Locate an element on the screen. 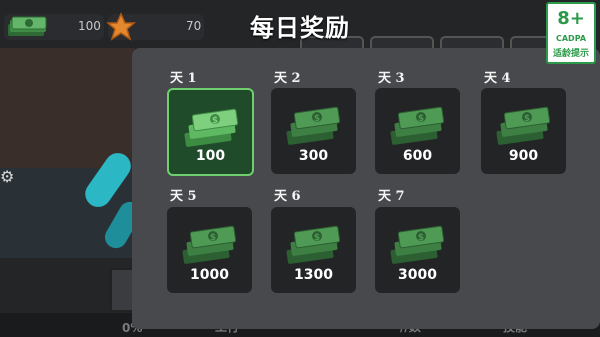  reward-card-day-6: $ 1300 is located at coordinates (313, 250).